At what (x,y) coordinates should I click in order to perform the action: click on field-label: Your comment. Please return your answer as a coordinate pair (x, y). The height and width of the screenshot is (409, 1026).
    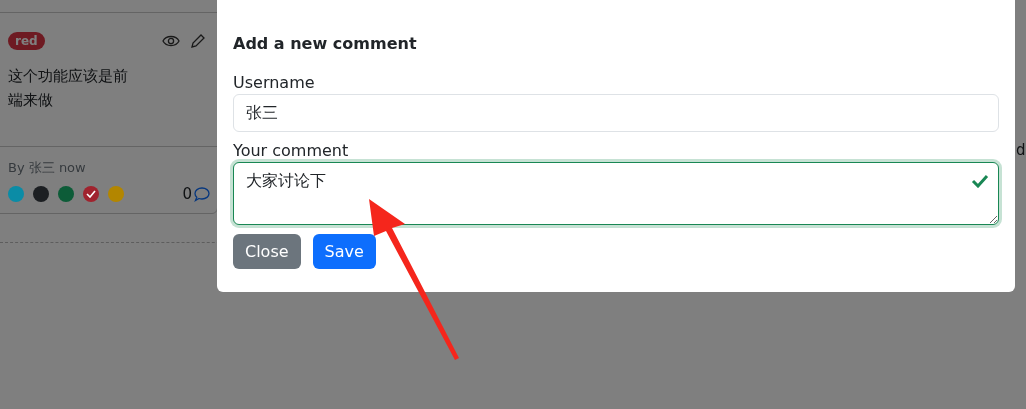
    Looking at the image, I should click on (291, 151).